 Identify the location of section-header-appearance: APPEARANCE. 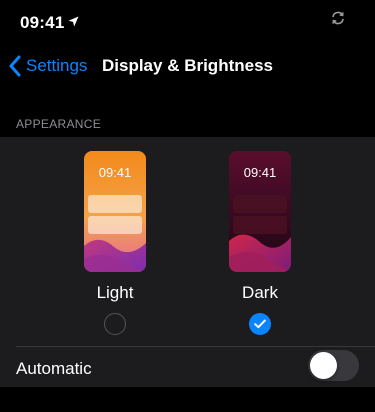
(59, 124).